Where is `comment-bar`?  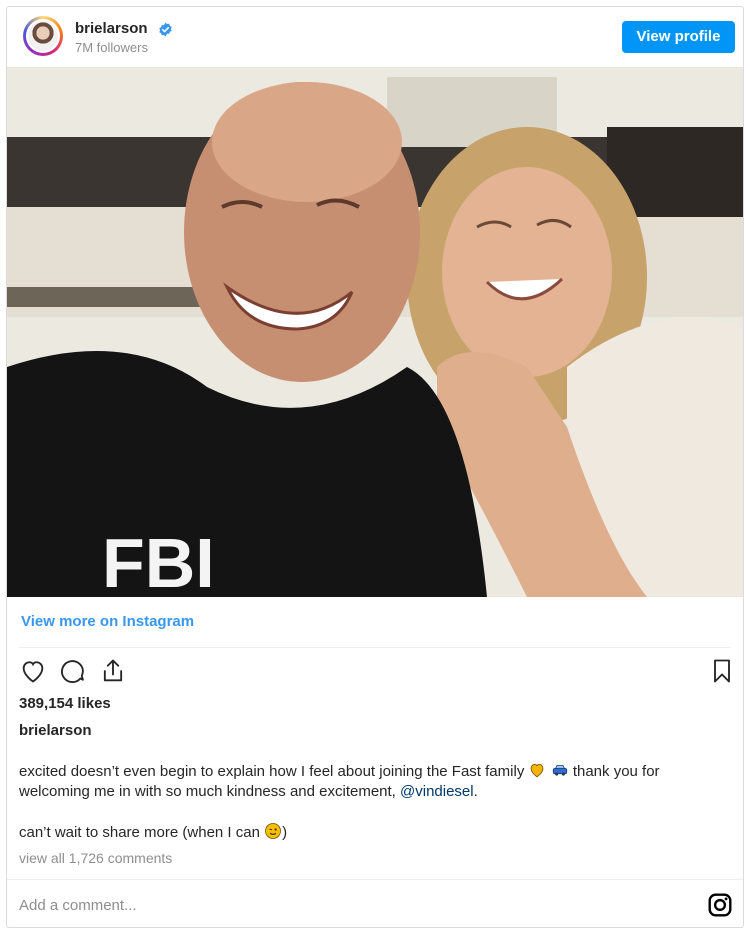 comment-bar is located at coordinates (375, 903).